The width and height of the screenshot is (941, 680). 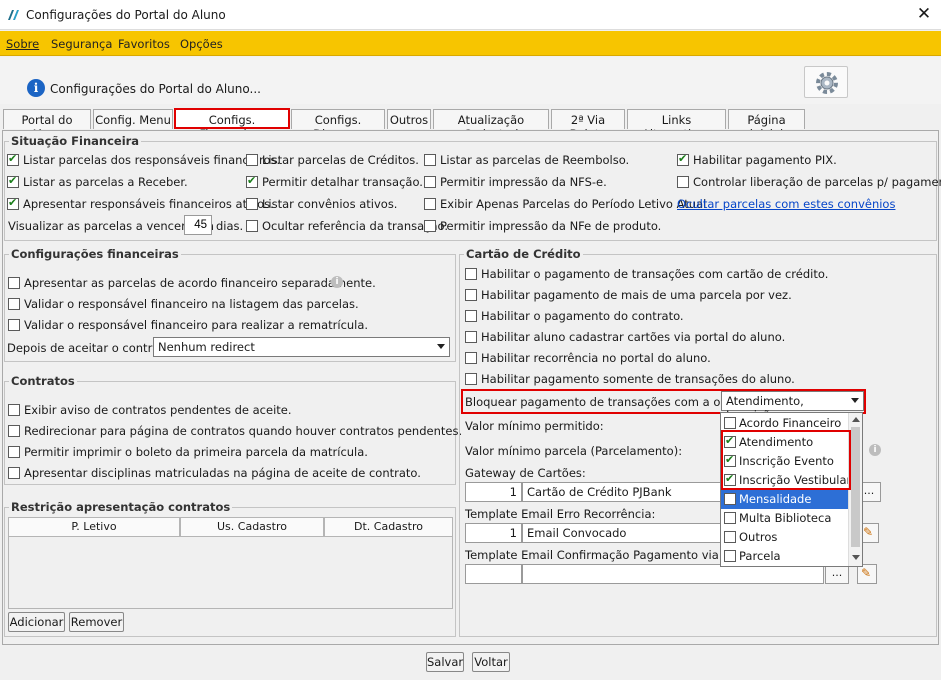 What do you see at coordinates (493, 533) in the screenshot?
I see `template-erro-code-input: 1` at bounding box center [493, 533].